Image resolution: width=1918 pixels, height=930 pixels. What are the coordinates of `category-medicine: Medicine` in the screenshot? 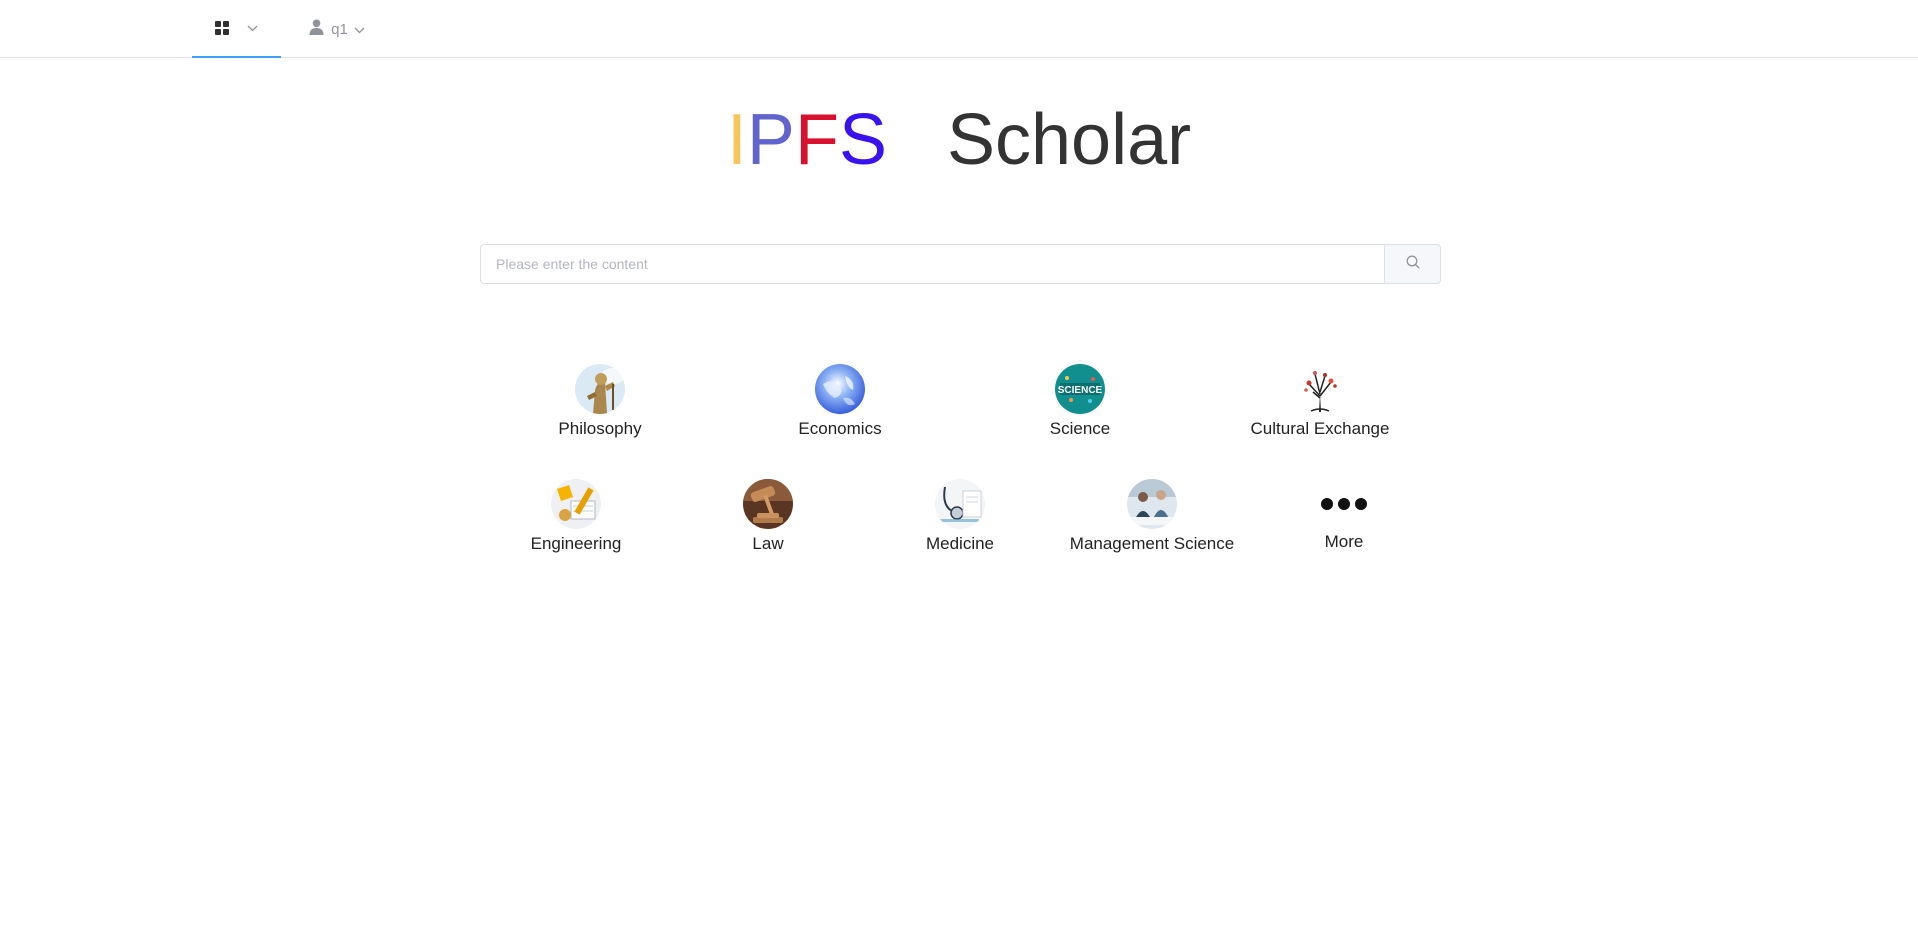 It's located at (960, 516).